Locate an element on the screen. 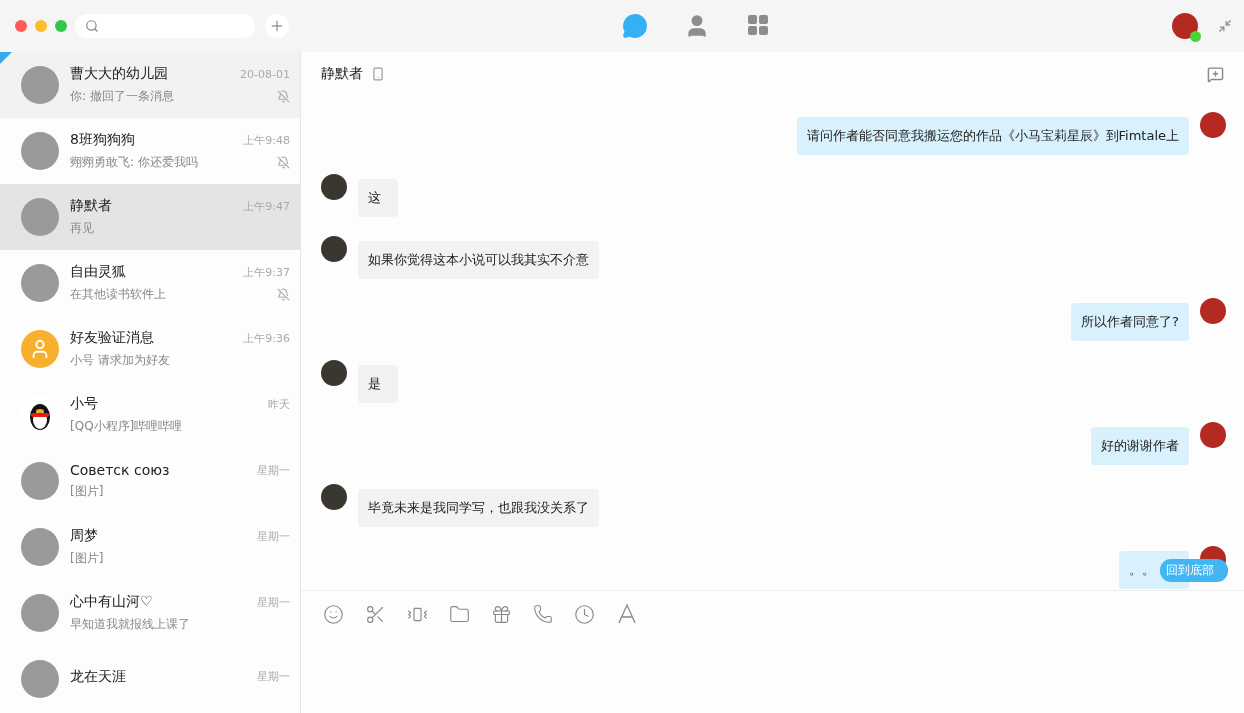  message-bubble: 是 is located at coordinates (378, 384).